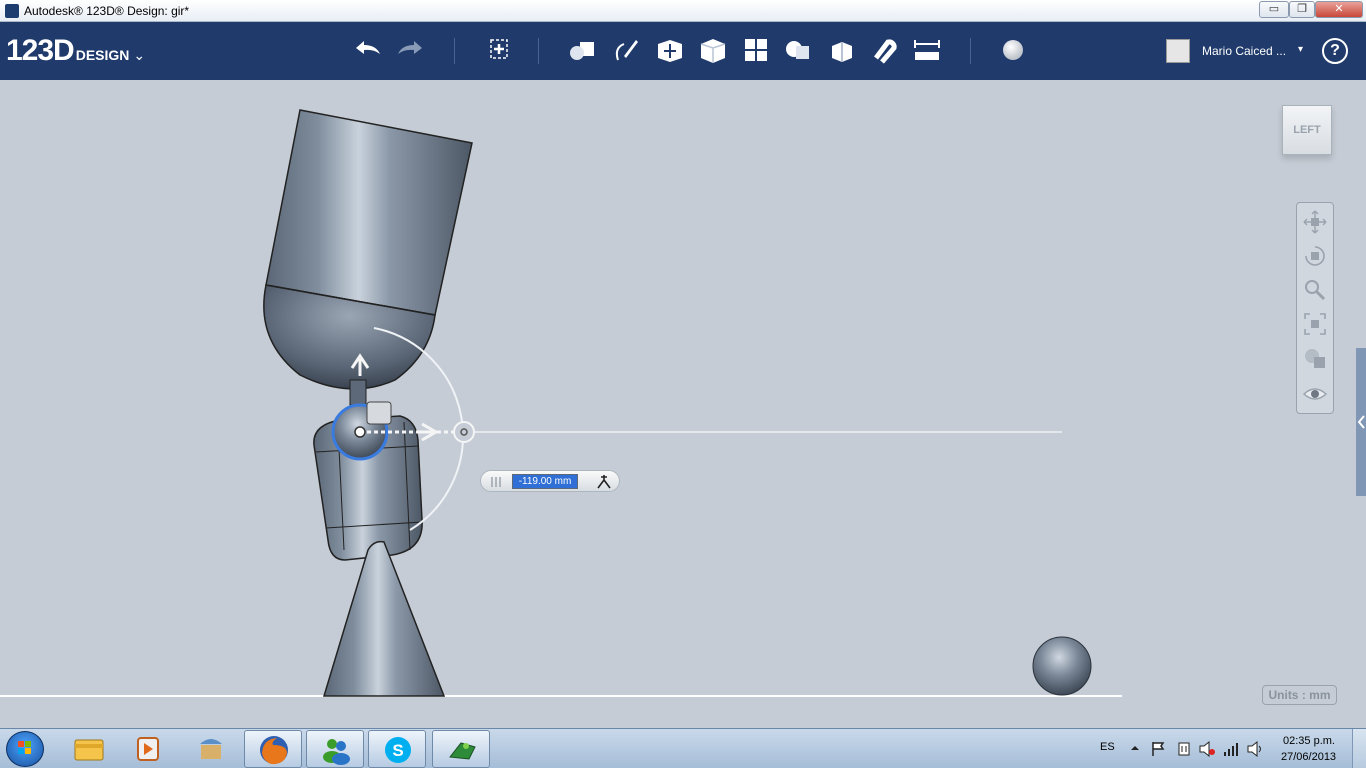 The height and width of the screenshot is (768, 1366). Describe the element at coordinates (1302, 9) in the screenshot. I see `maximize-button: ❐` at that location.